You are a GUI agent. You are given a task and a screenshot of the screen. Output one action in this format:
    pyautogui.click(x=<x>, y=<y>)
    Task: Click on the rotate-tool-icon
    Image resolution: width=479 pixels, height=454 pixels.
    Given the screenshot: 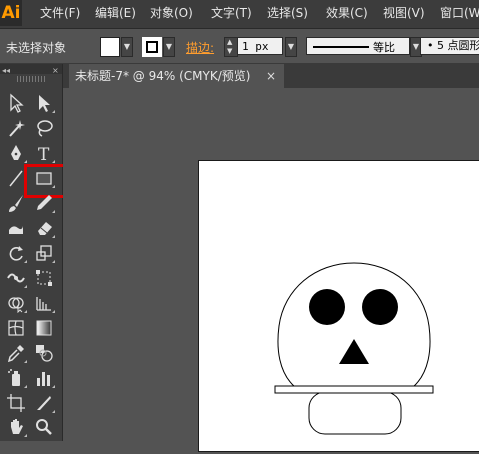 What is the action you would take?
    pyautogui.click(x=16, y=253)
    